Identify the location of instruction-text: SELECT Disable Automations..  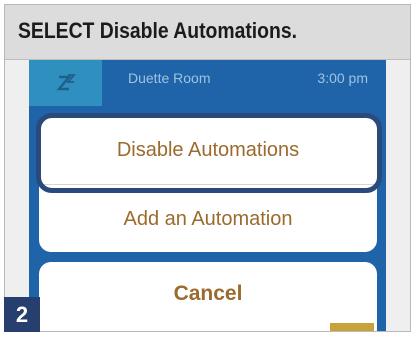
(157, 30).